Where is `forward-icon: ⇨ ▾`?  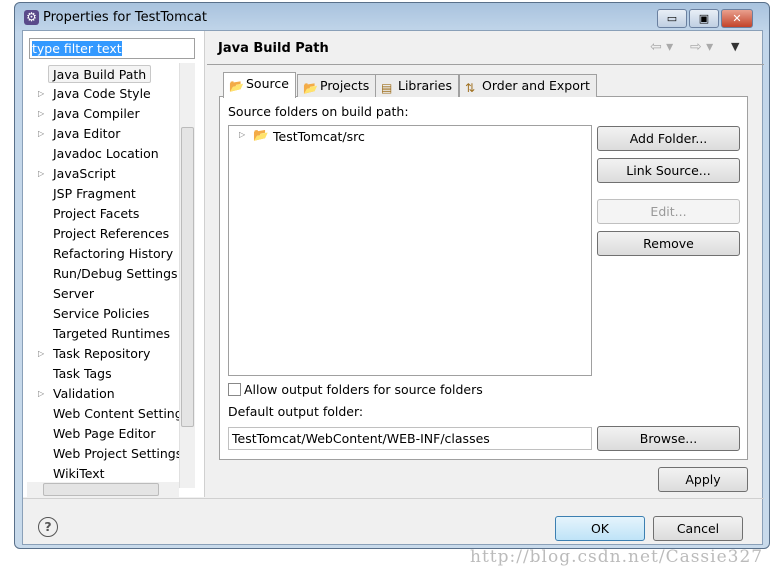 forward-icon: ⇨ ▾ is located at coordinates (701, 47).